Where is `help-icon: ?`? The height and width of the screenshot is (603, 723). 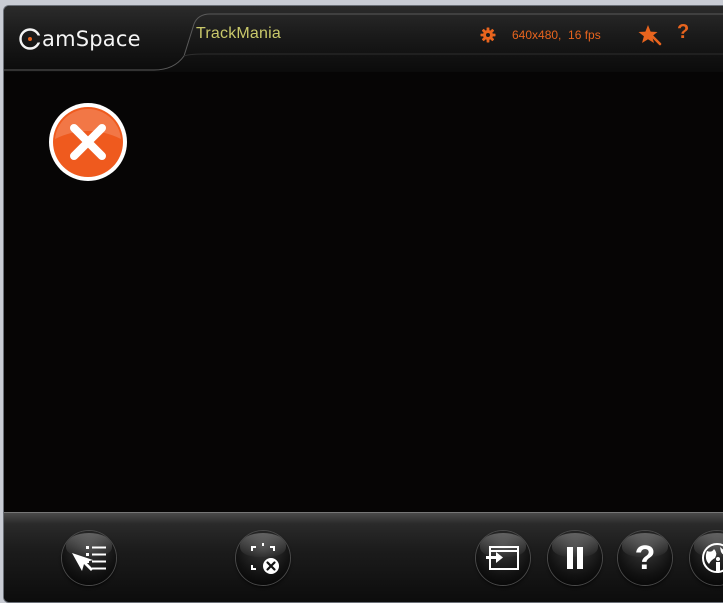
help-icon: ? is located at coordinates (683, 32).